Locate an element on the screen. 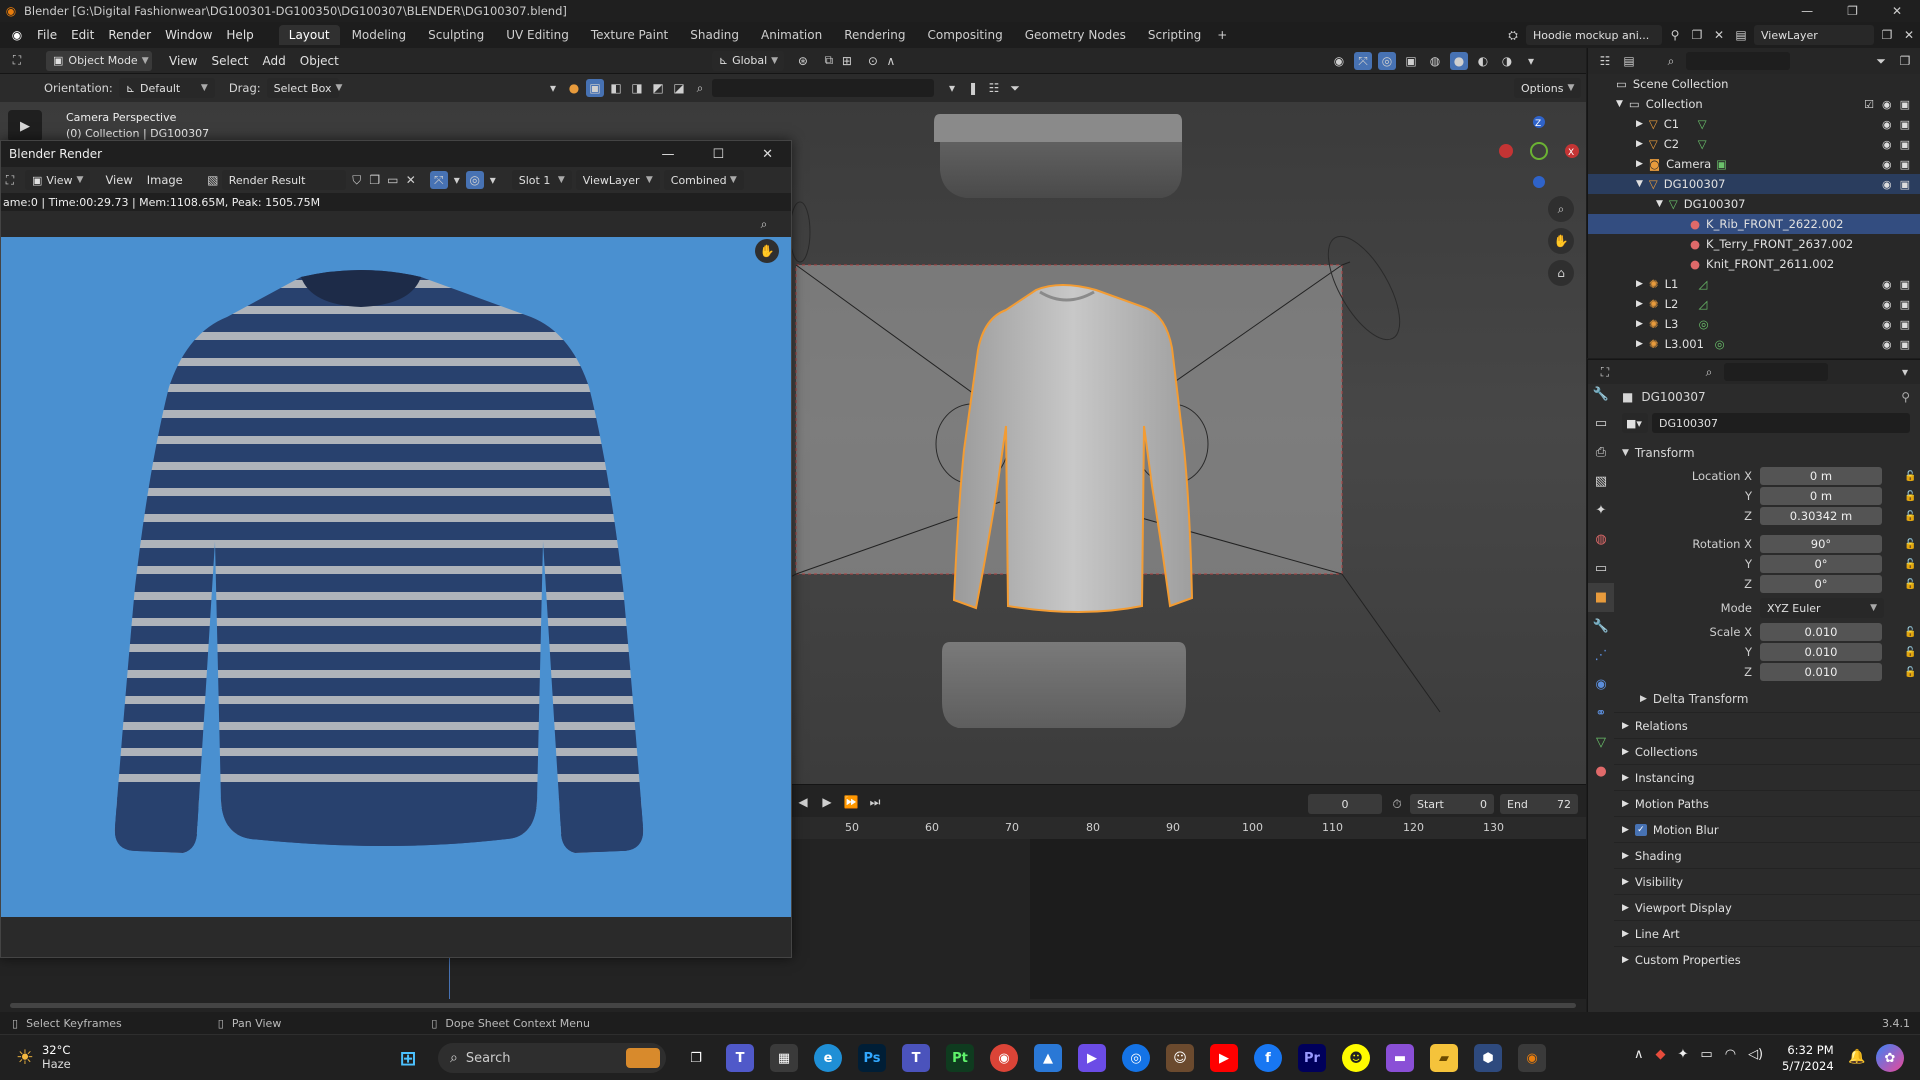 This screenshot has height=1080, width=1920. outliner-item-c2: ▶ ▽ C2 ▽ ◉ ▣ is located at coordinates (1754, 144).